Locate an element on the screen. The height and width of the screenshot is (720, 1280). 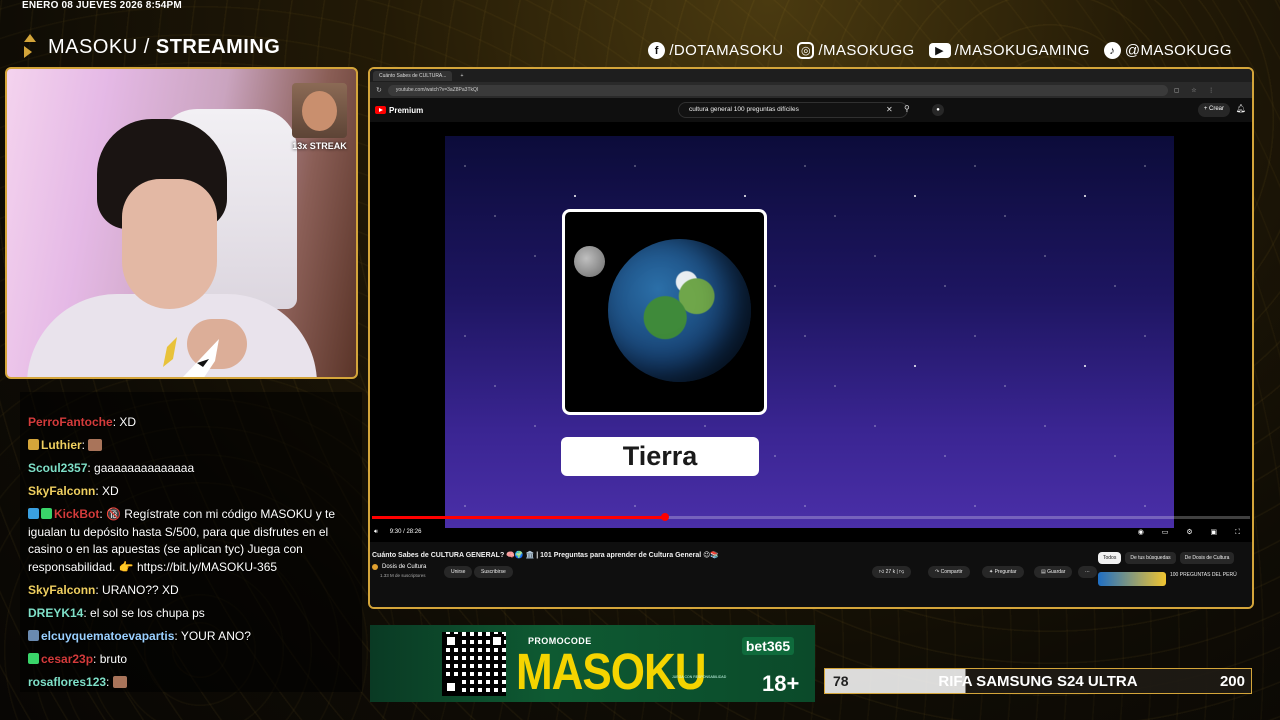
facebook-icon: f is located at coordinates (657, 50).